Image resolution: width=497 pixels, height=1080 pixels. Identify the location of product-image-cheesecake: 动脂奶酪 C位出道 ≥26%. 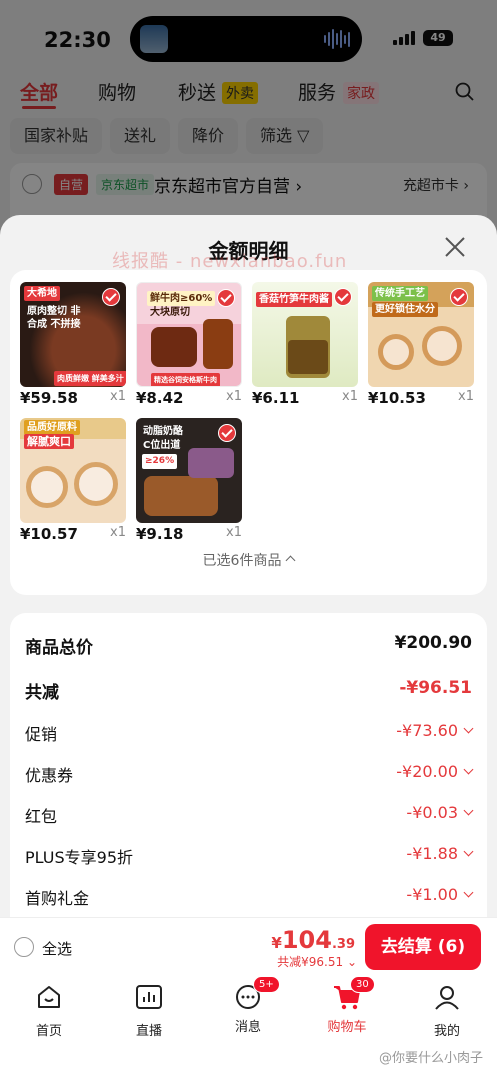
(189, 470).